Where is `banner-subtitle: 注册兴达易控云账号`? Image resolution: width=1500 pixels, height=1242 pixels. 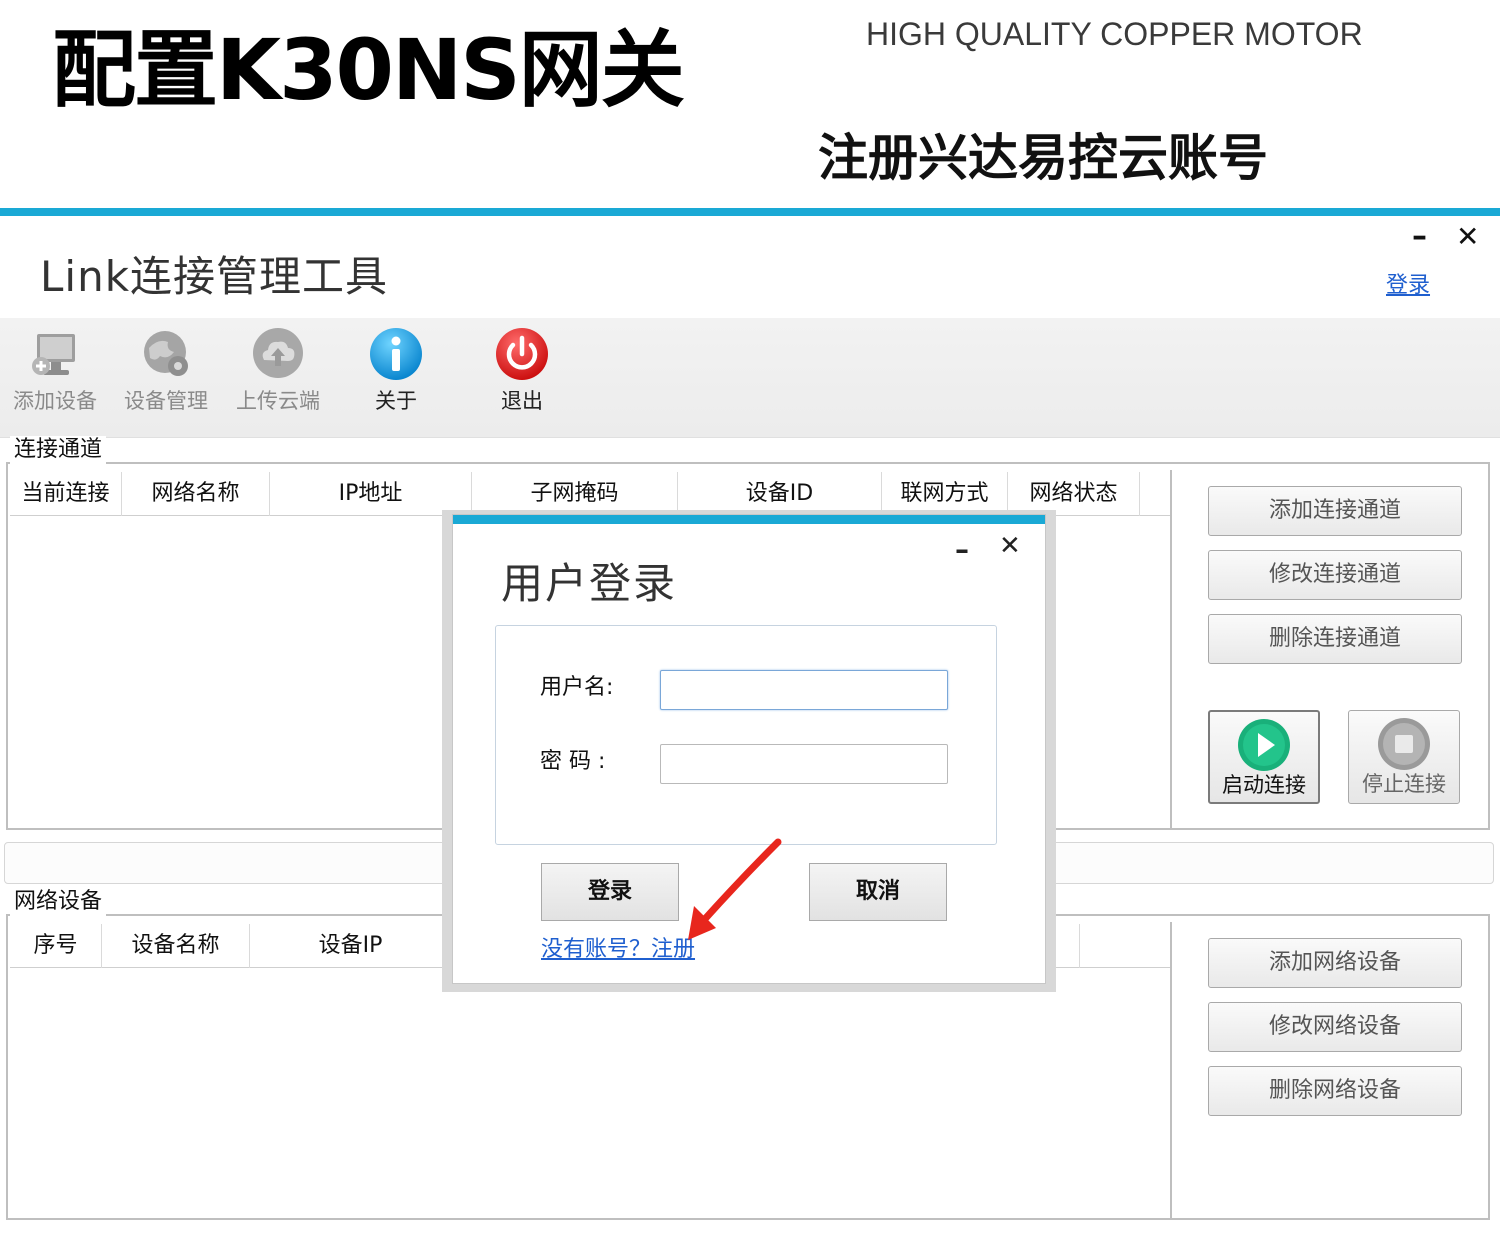 banner-subtitle: 注册兴达易控云账号 is located at coordinates (1043, 158).